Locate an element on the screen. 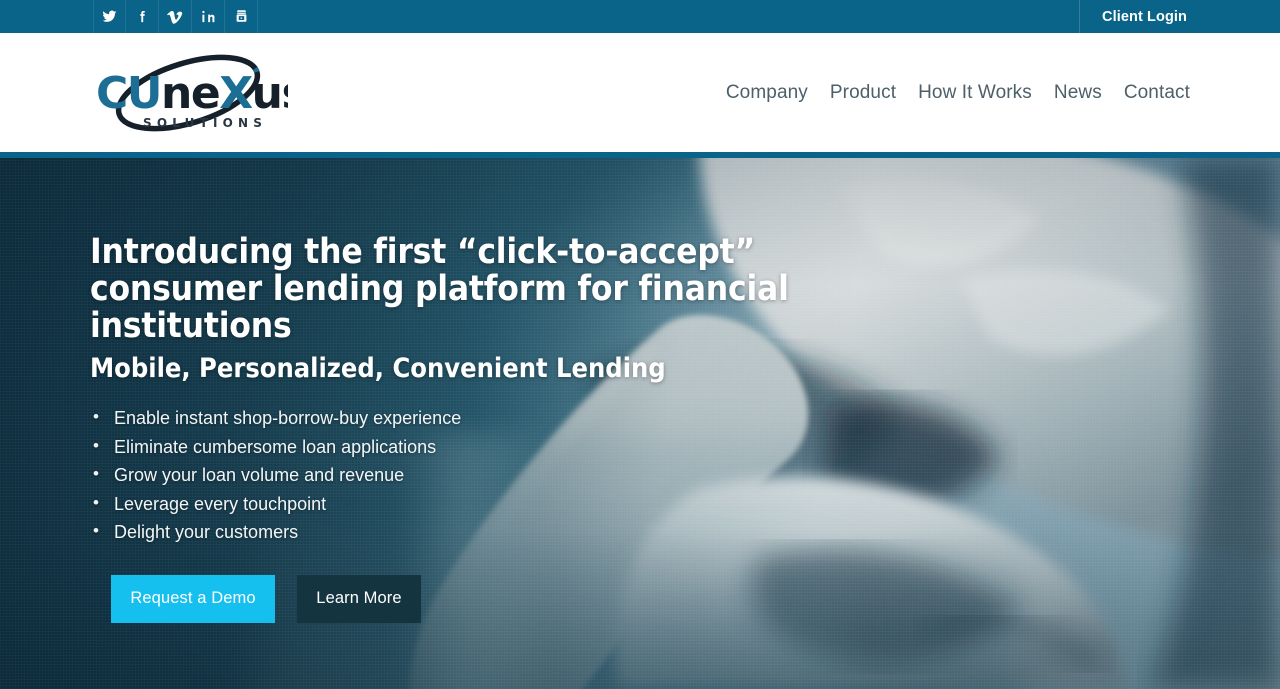 The width and height of the screenshot is (1280, 689). client-login-button: Client Login is located at coordinates (1179, 16).